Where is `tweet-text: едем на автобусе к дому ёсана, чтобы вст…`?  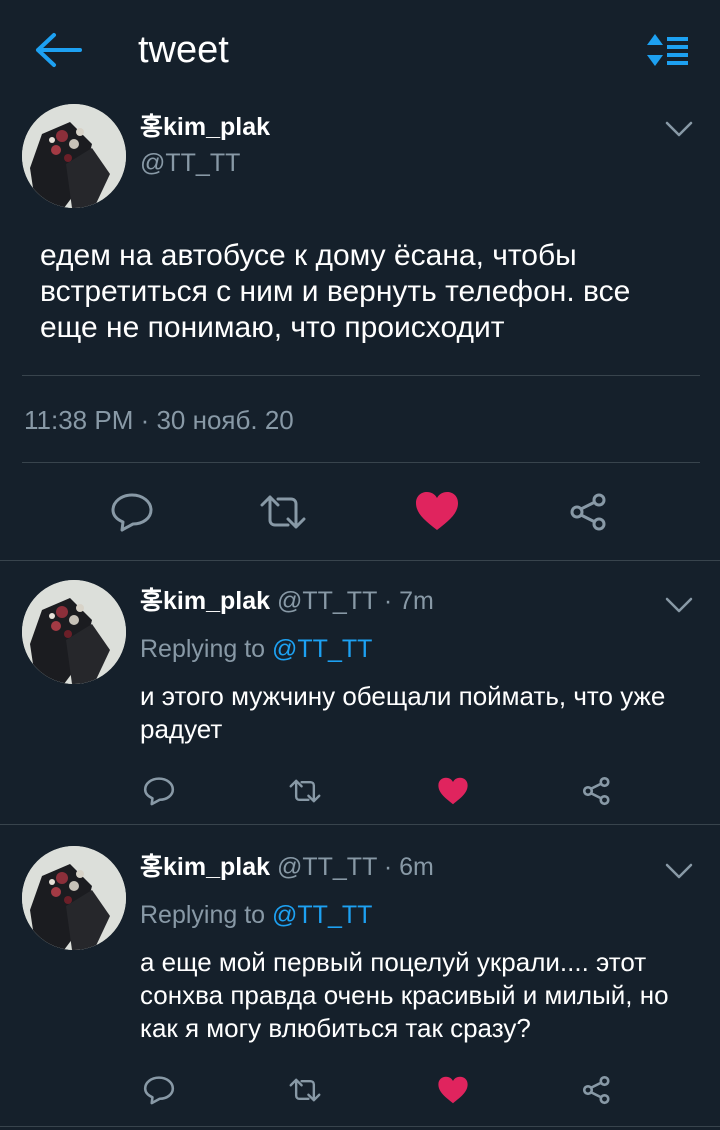 tweet-text: едем на автобусе к дому ёсана, чтобы вст… is located at coordinates (335, 291).